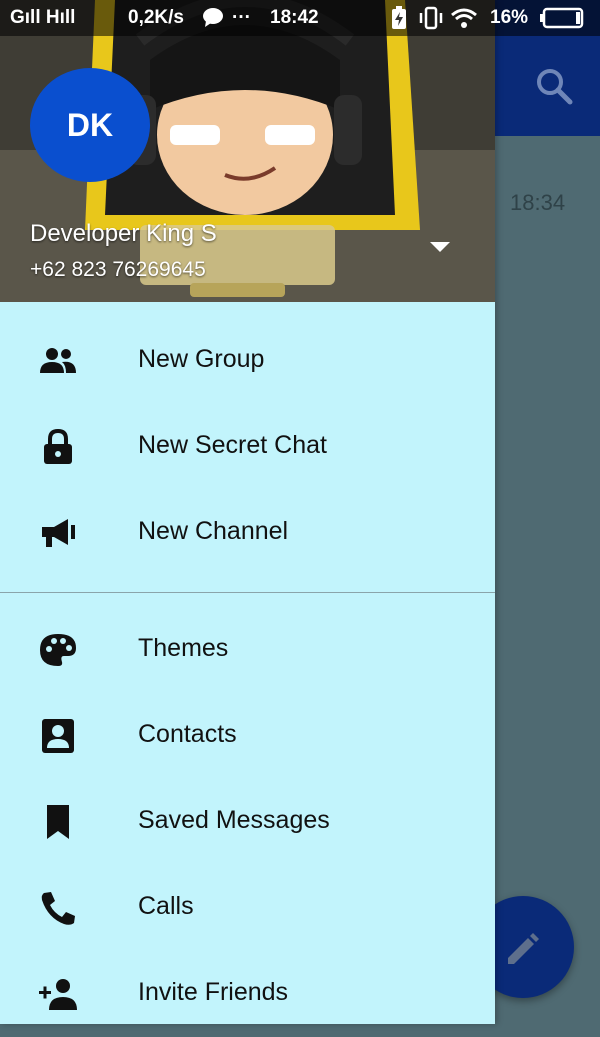 The height and width of the screenshot is (1037, 600). Describe the element at coordinates (166, 906) in the screenshot. I see `menu-label: Calls` at that location.